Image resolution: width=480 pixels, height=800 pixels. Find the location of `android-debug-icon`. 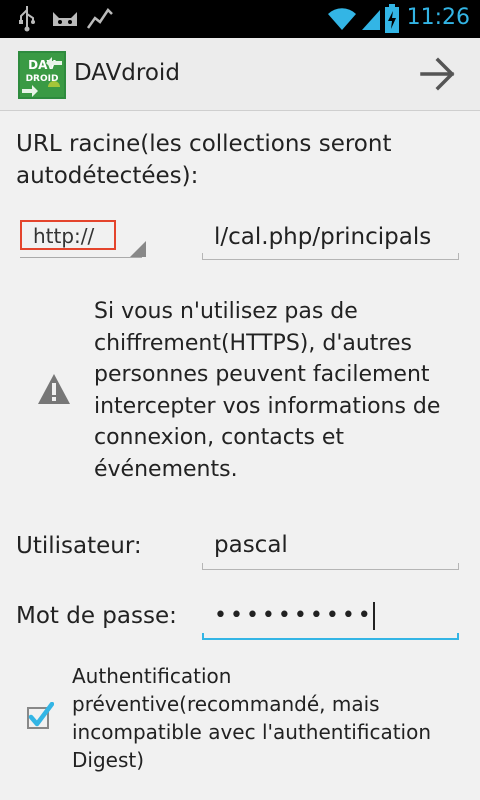

android-debug-icon is located at coordinates (65, 19).